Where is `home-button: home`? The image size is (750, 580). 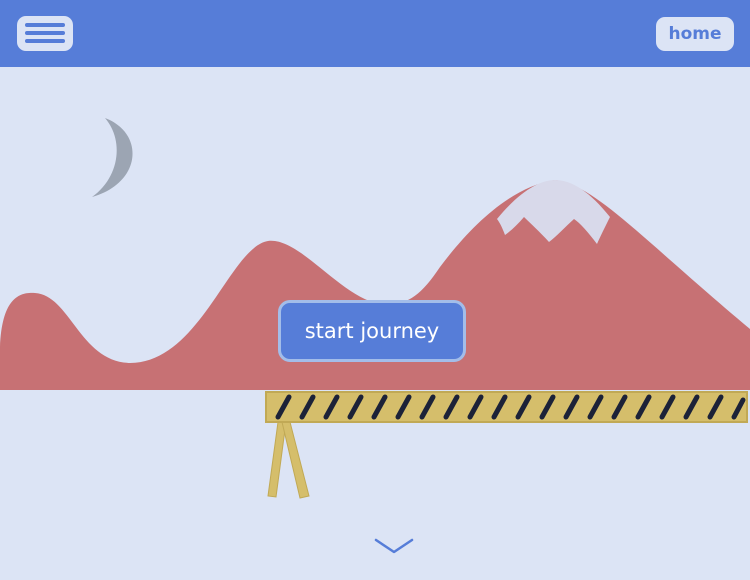
home-button: home is located at coordinates (695, 34).